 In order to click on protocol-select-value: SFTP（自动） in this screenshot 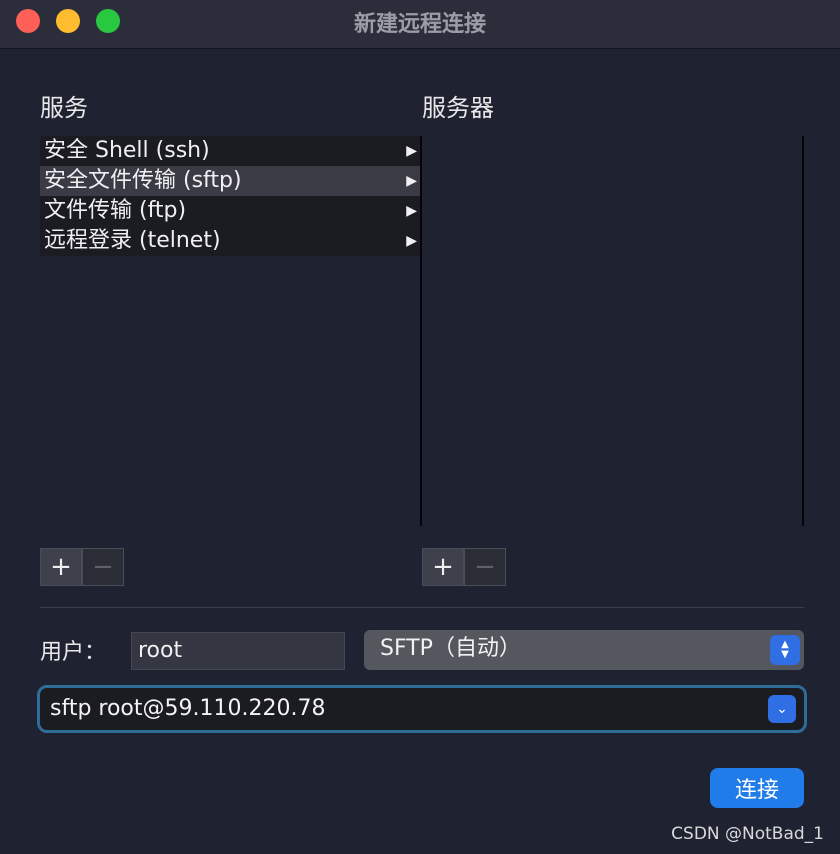, I will do `click(450, 648)`.